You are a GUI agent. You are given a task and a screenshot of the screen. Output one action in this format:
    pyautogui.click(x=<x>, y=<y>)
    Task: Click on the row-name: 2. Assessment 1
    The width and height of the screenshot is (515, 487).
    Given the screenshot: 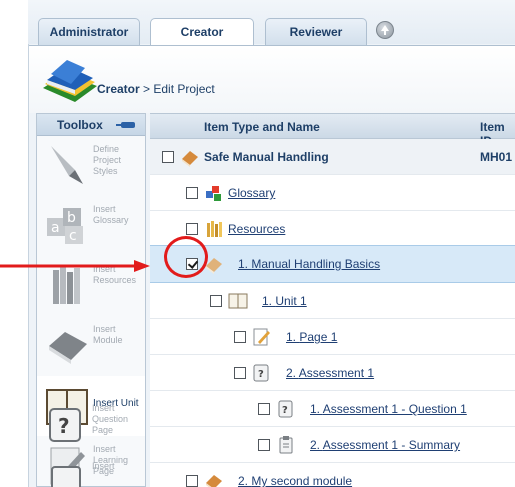 What is the action you would take?
    pyautogui.click(x=330, y=373)
    